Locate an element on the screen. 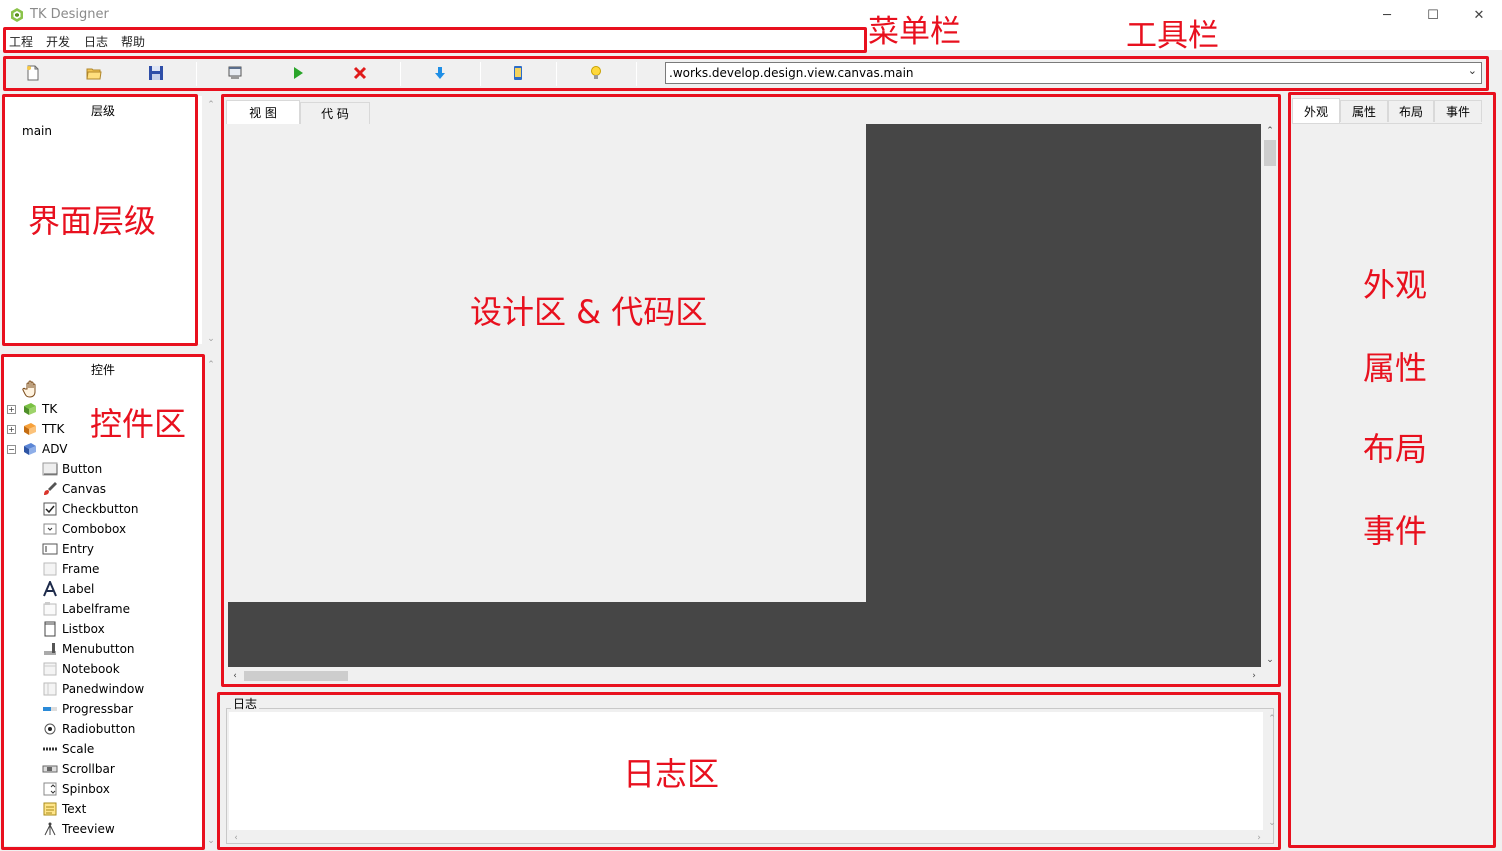 Image resolution: width=1502 pixels, height=851 pixels. widget-item-canvas: Canvas is located at coordinates (74, 489).